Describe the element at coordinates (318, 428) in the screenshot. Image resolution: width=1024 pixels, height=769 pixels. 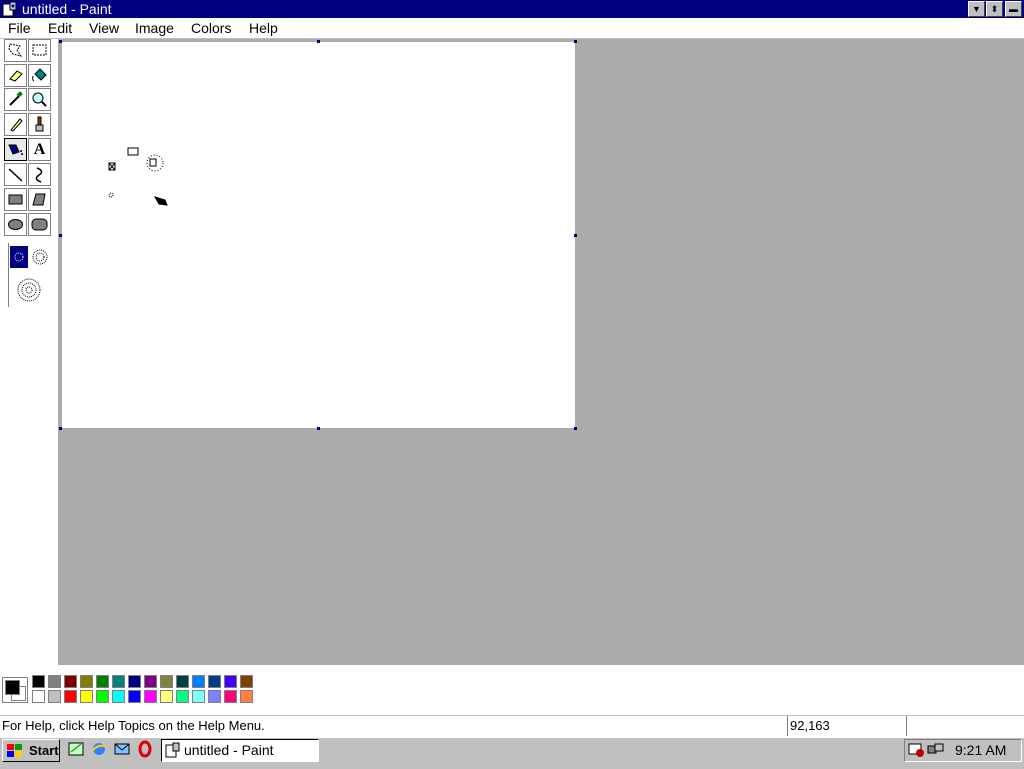
I see `resize-handle-bottom` at that location.